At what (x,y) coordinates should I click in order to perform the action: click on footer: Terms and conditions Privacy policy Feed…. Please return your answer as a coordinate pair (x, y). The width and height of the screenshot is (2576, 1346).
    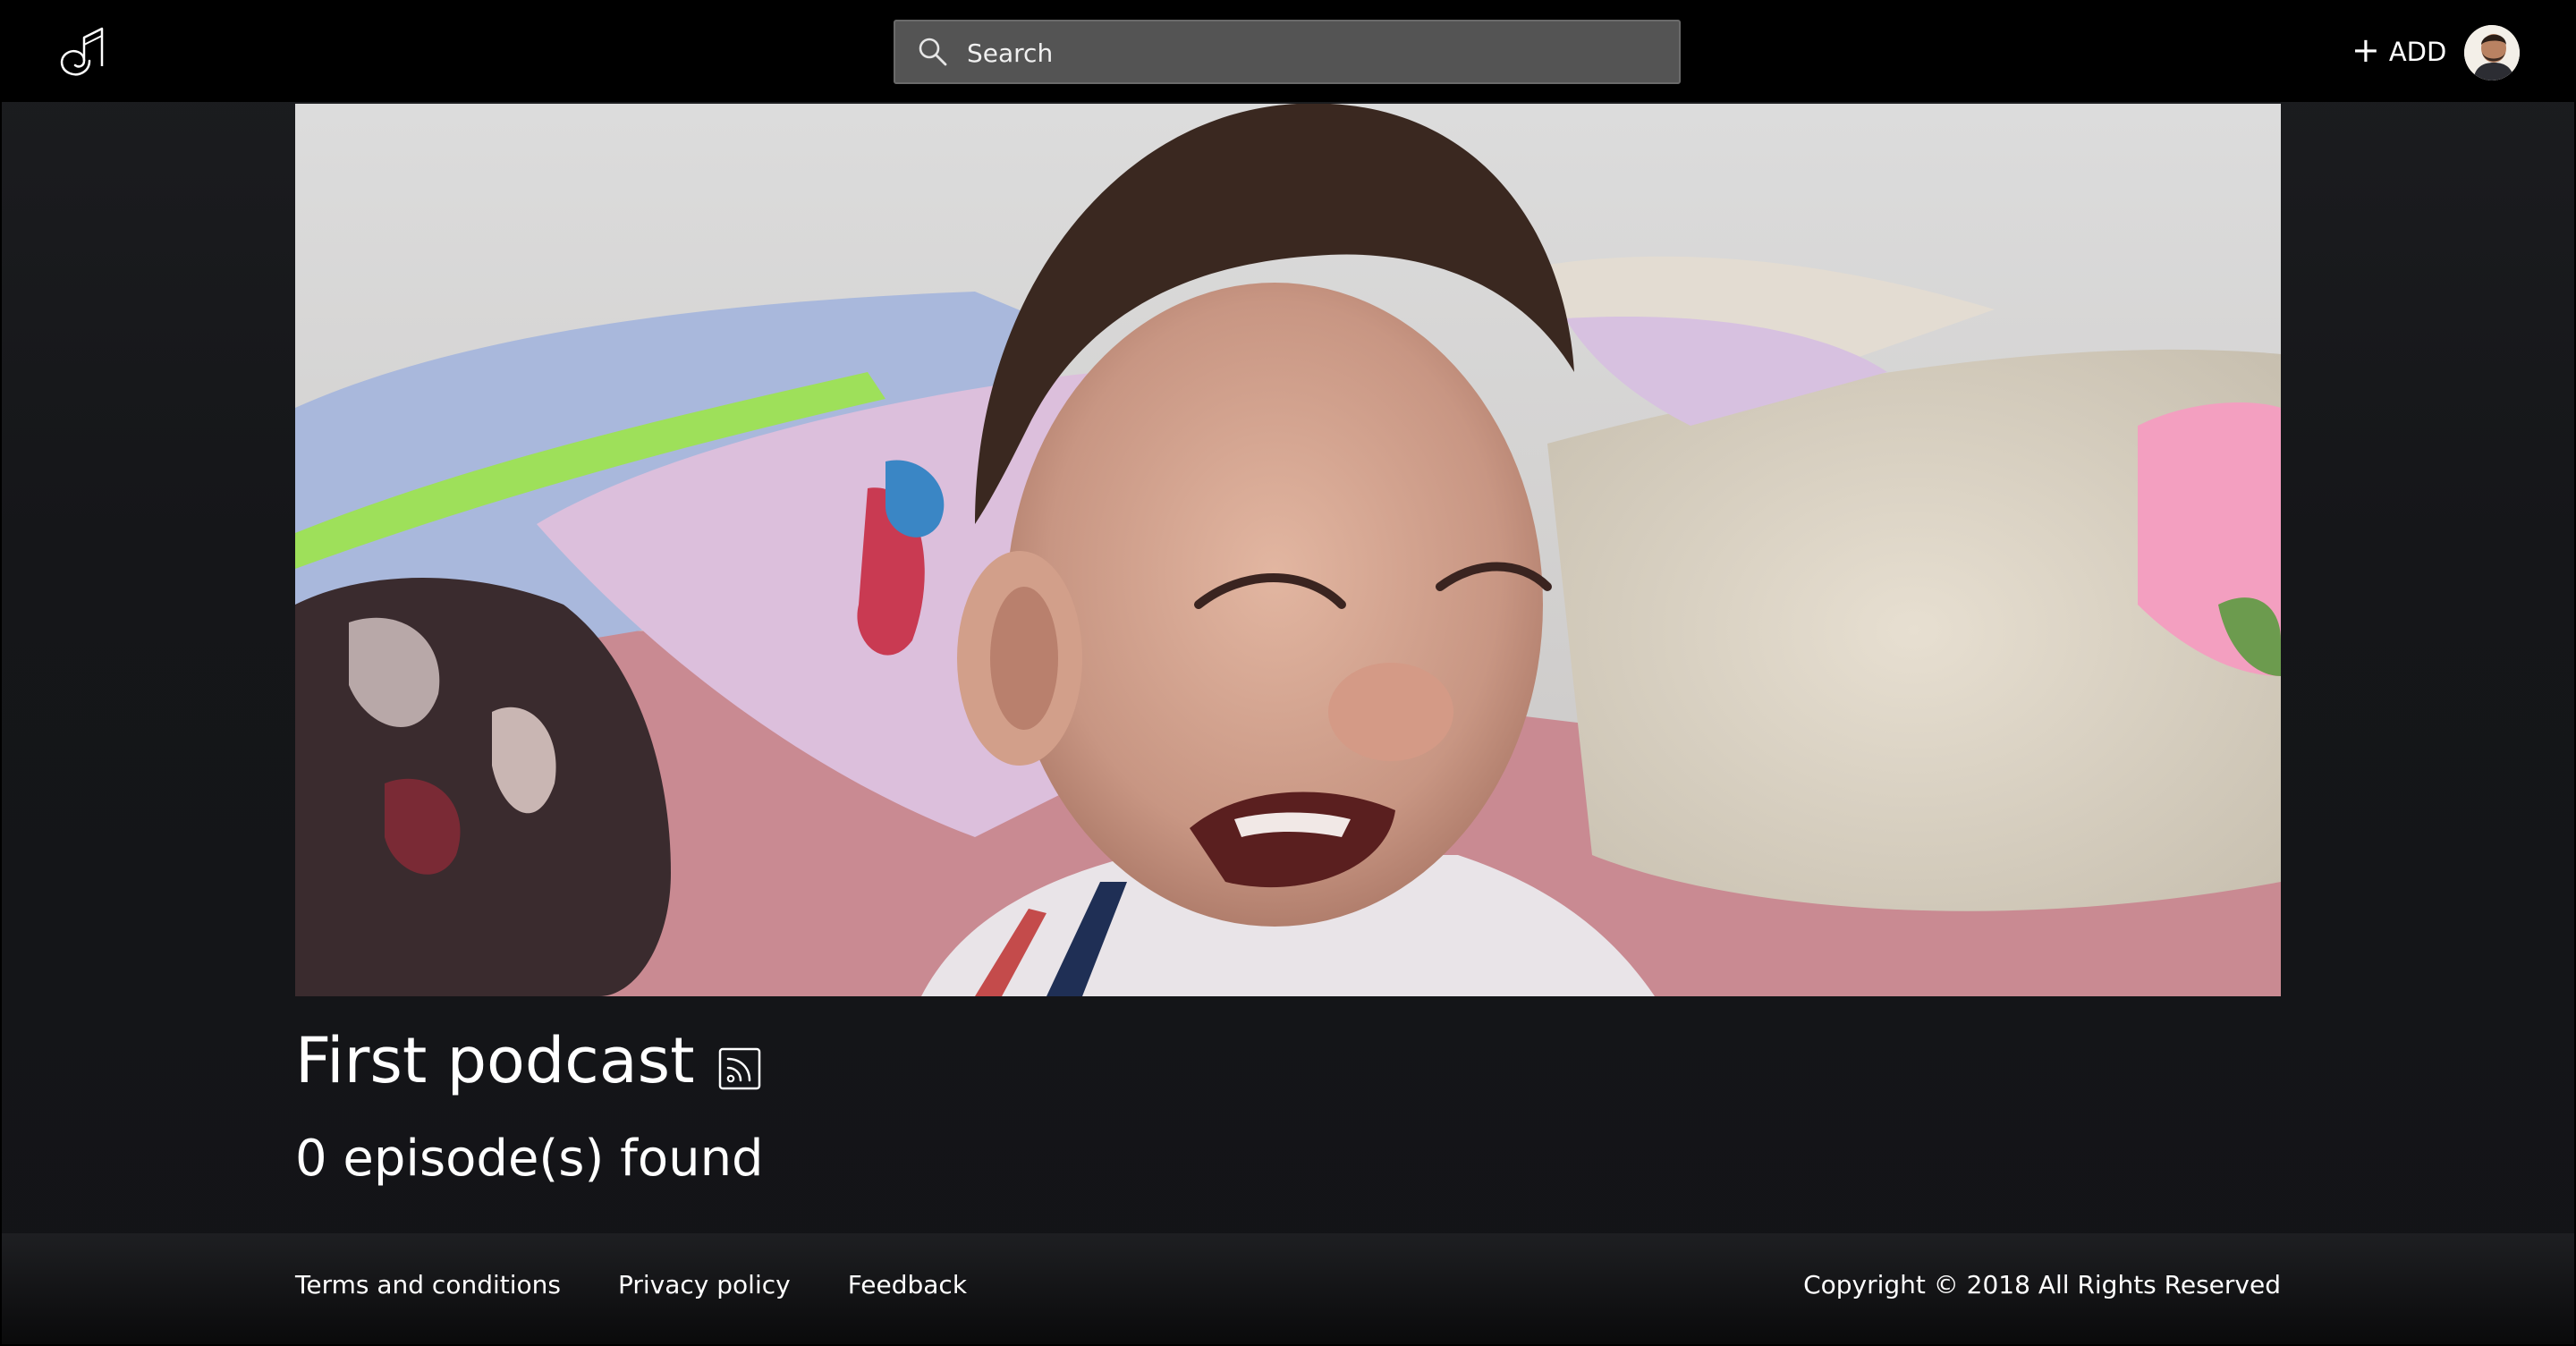
    Looking at the image, I should click on (1288, 1288).